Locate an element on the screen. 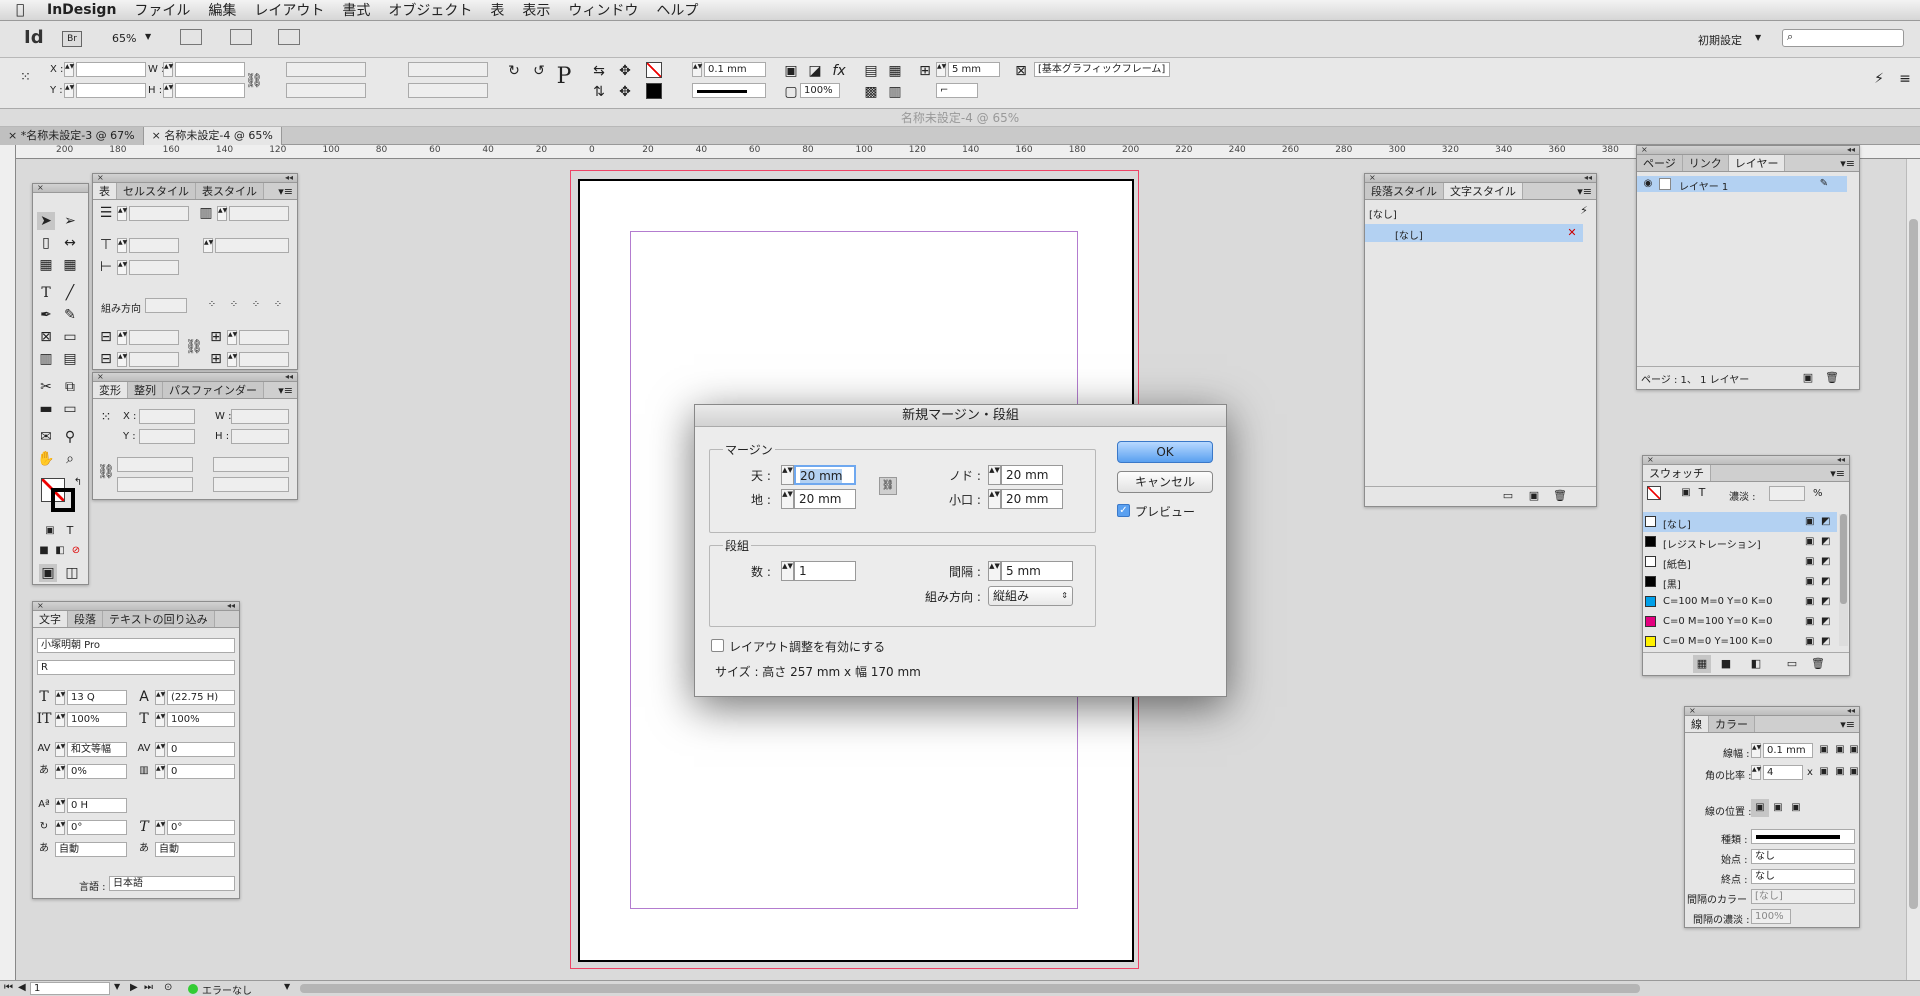  leading-stepper: ▲▼ is located at coordinates (160, 697).